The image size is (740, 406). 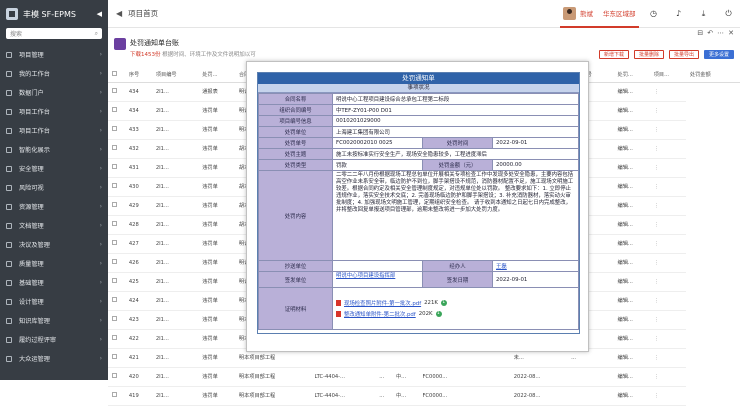 I want to click on sidebar-item: 智能化展示 ›, so click(x=54, y=149).